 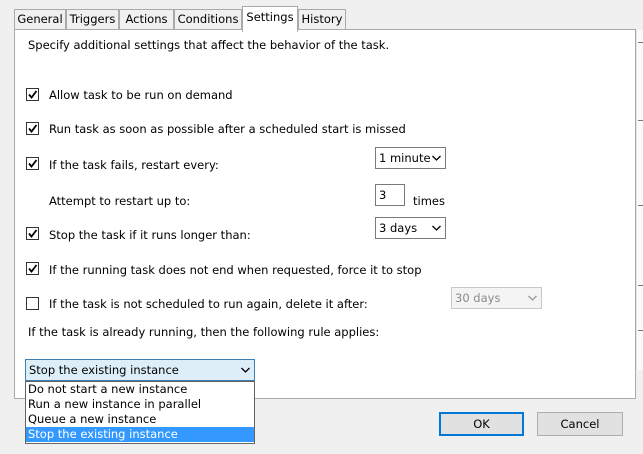 I want to click on restart-on-fail-checkbox, so click(x=32, y=163).